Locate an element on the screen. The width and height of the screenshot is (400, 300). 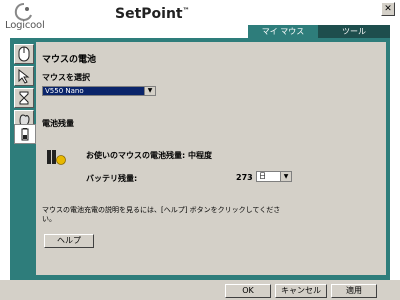
ok-button: OK is located at coordinates (248, 291).